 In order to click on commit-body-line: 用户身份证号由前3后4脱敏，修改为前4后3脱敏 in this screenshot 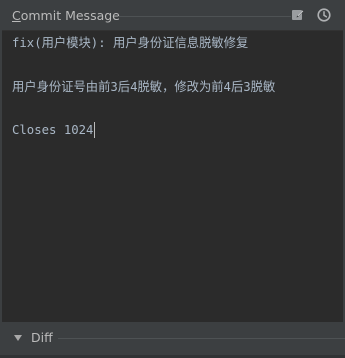, I will do `click(144, 87)`.